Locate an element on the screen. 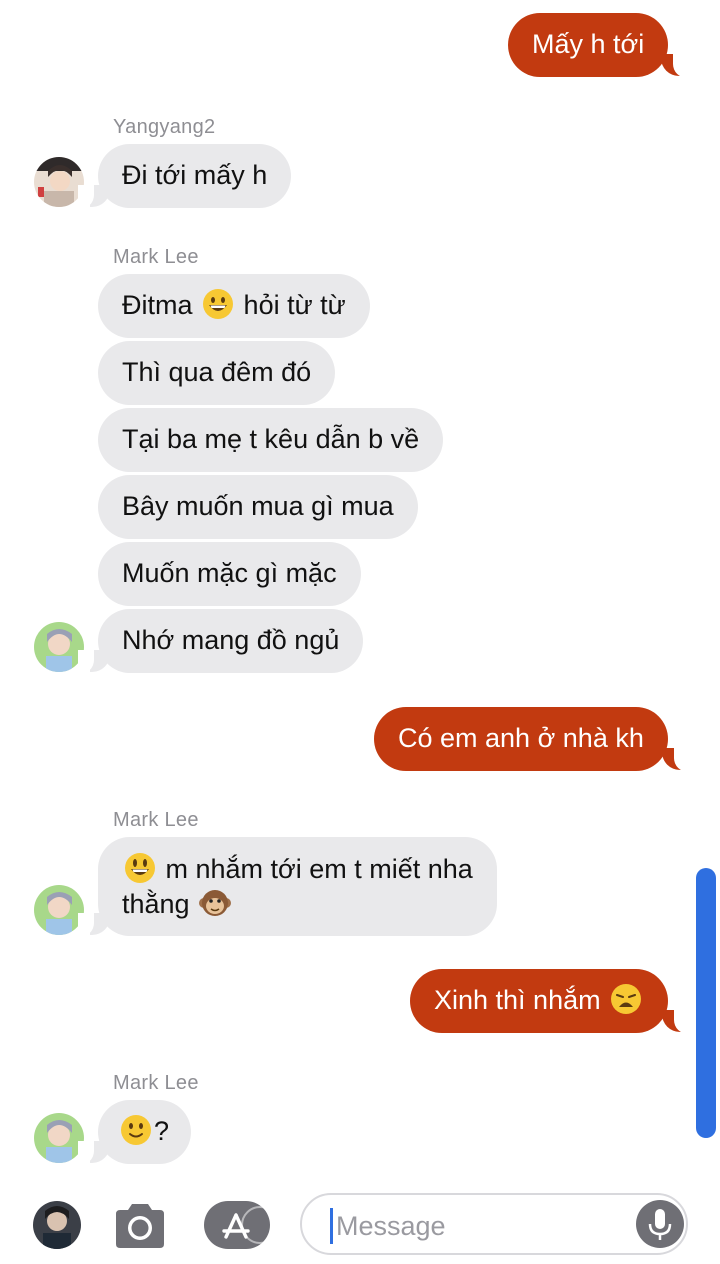 This screenshot has height=1264, width=720. slightly-smiling-face-emoji is located at coordinates (136, 1130).